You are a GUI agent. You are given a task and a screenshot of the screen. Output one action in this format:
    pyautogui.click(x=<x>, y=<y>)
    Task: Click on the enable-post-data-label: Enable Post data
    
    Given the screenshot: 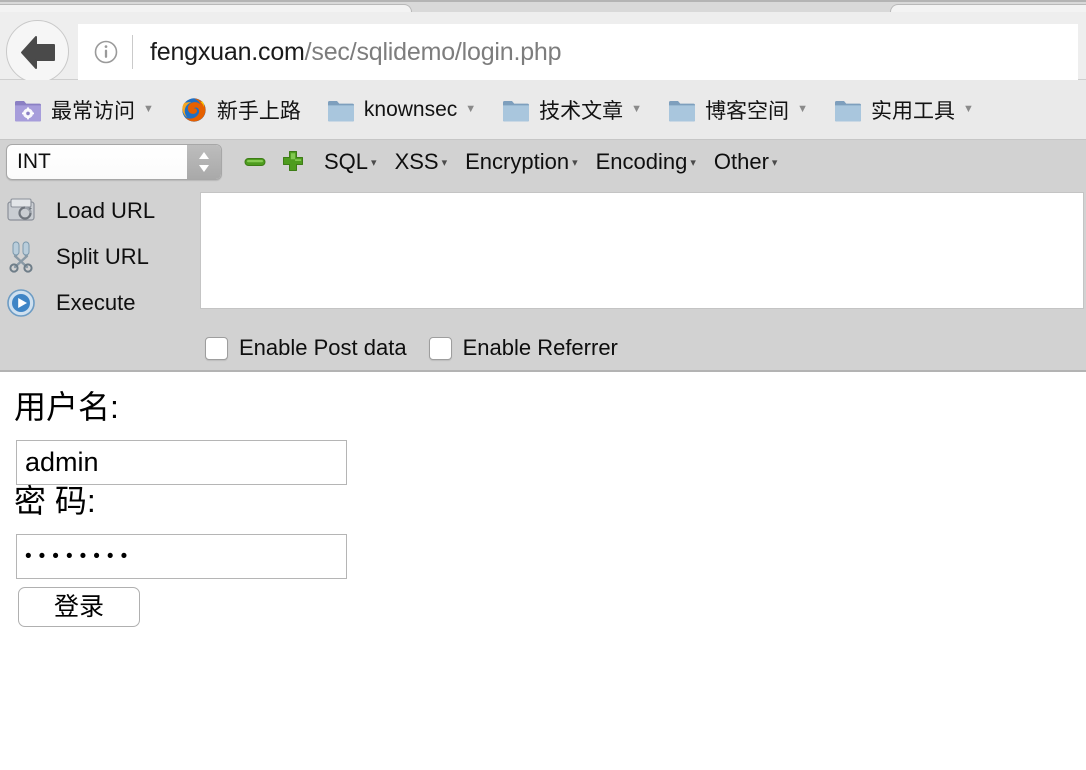 What is the action you would take?
    pyautogui.click(x=323, y=347)
    